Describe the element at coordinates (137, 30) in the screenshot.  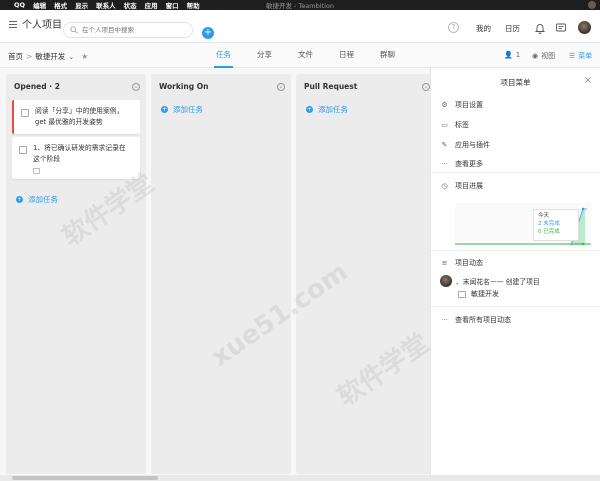
I see `search-input` at that location.